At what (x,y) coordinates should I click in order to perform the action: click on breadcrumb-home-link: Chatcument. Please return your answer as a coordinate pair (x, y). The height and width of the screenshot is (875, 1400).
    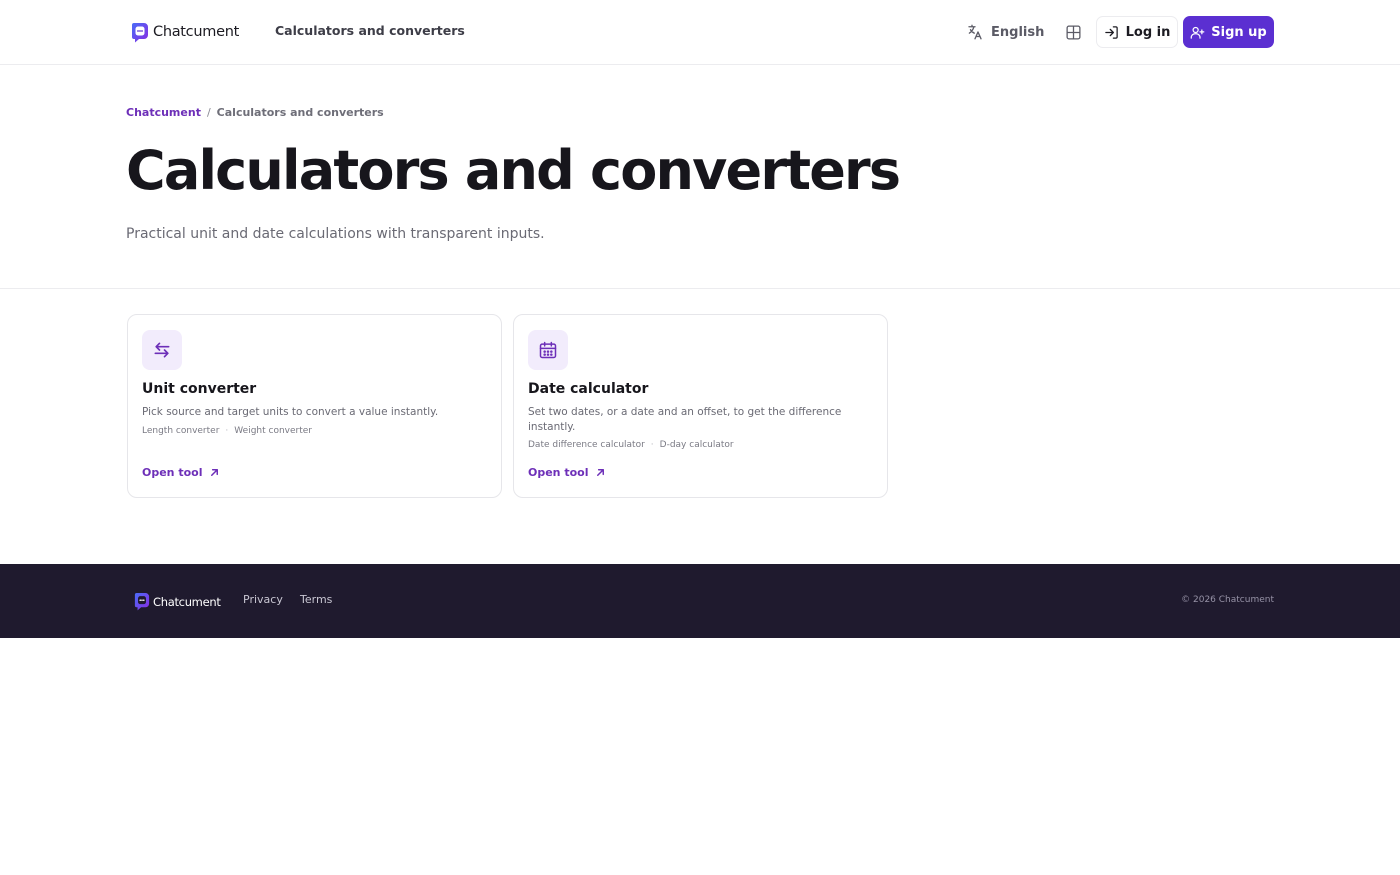
    Looking at the image, I should click on (163, 112).